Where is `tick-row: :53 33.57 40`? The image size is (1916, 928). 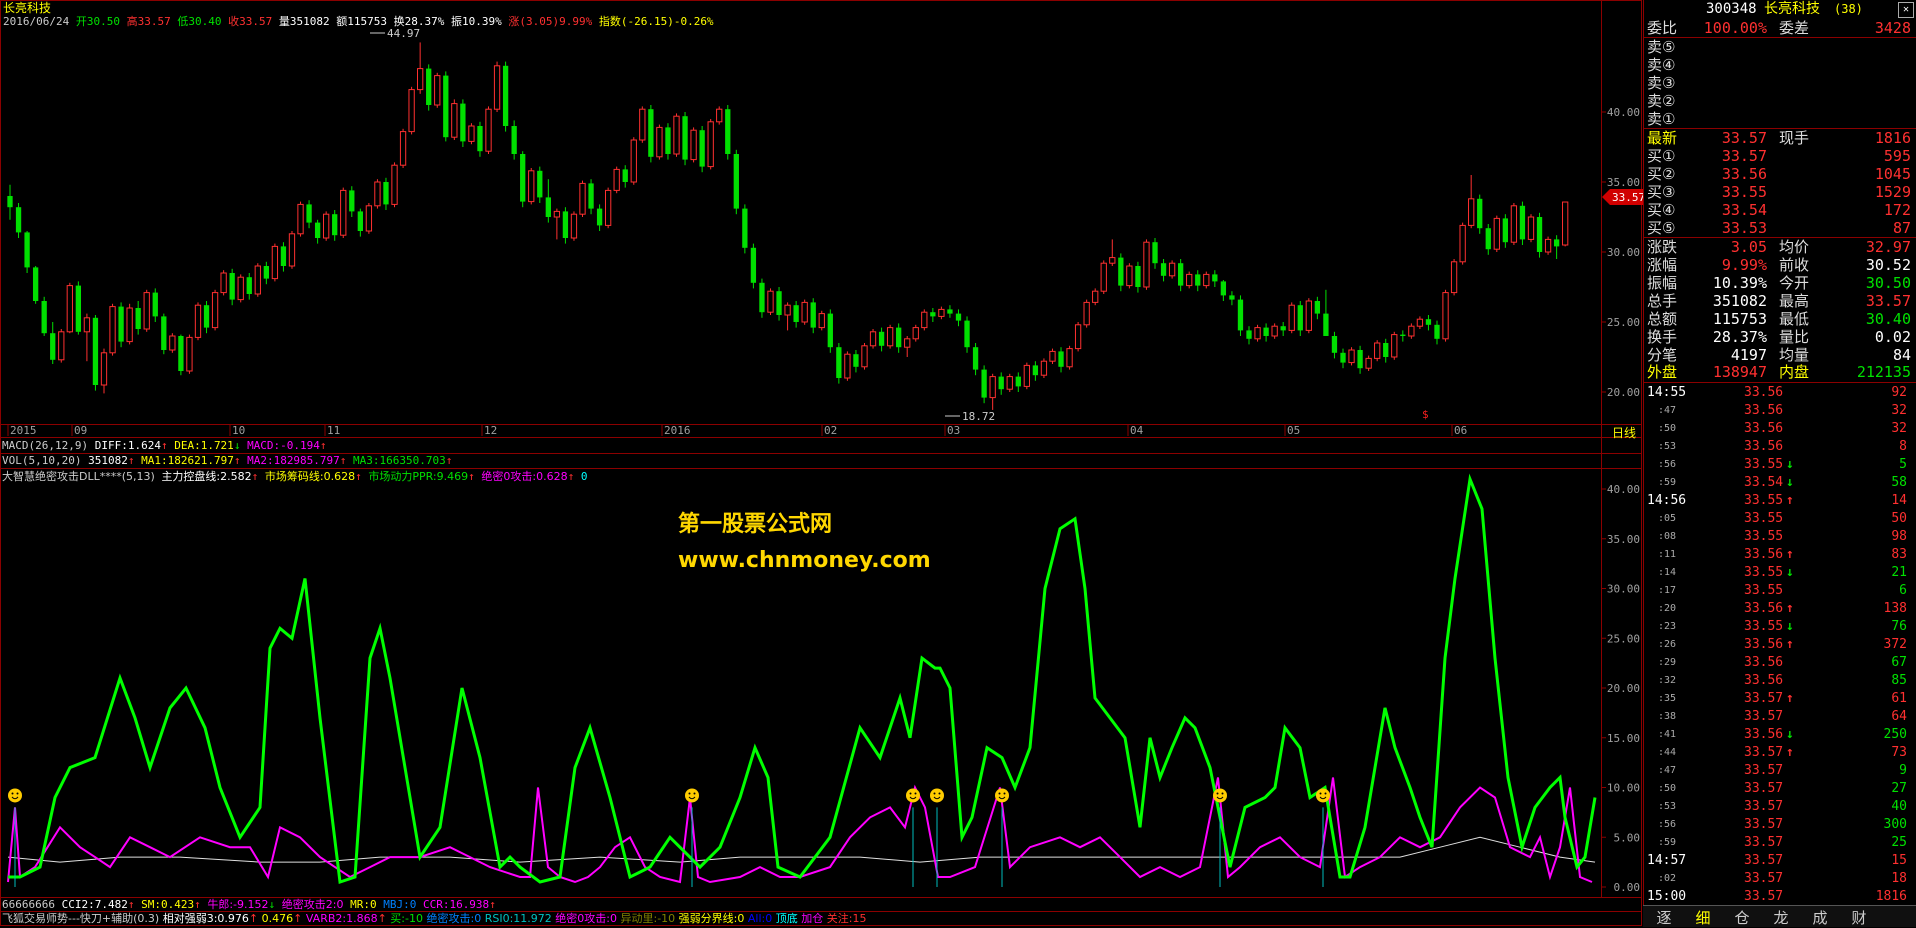
tick-row: :53 33.57 40 is located at coordinates (1782, 806).